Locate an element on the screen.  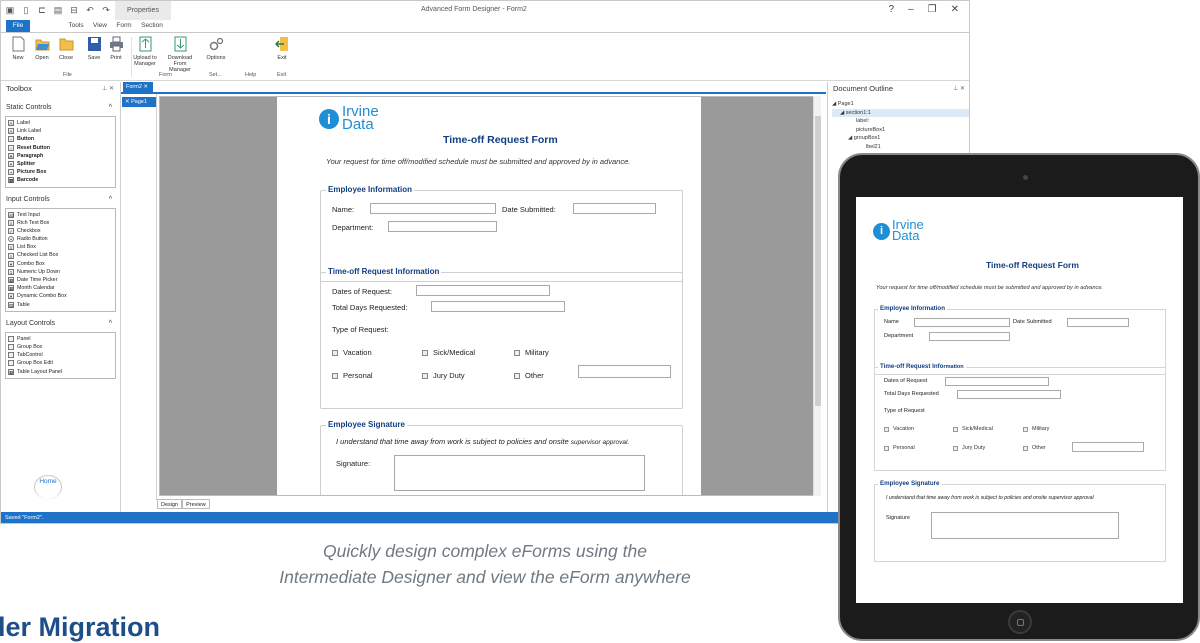
toolbox-item-link-label: A Link Label is located at coordinates (60, 131).